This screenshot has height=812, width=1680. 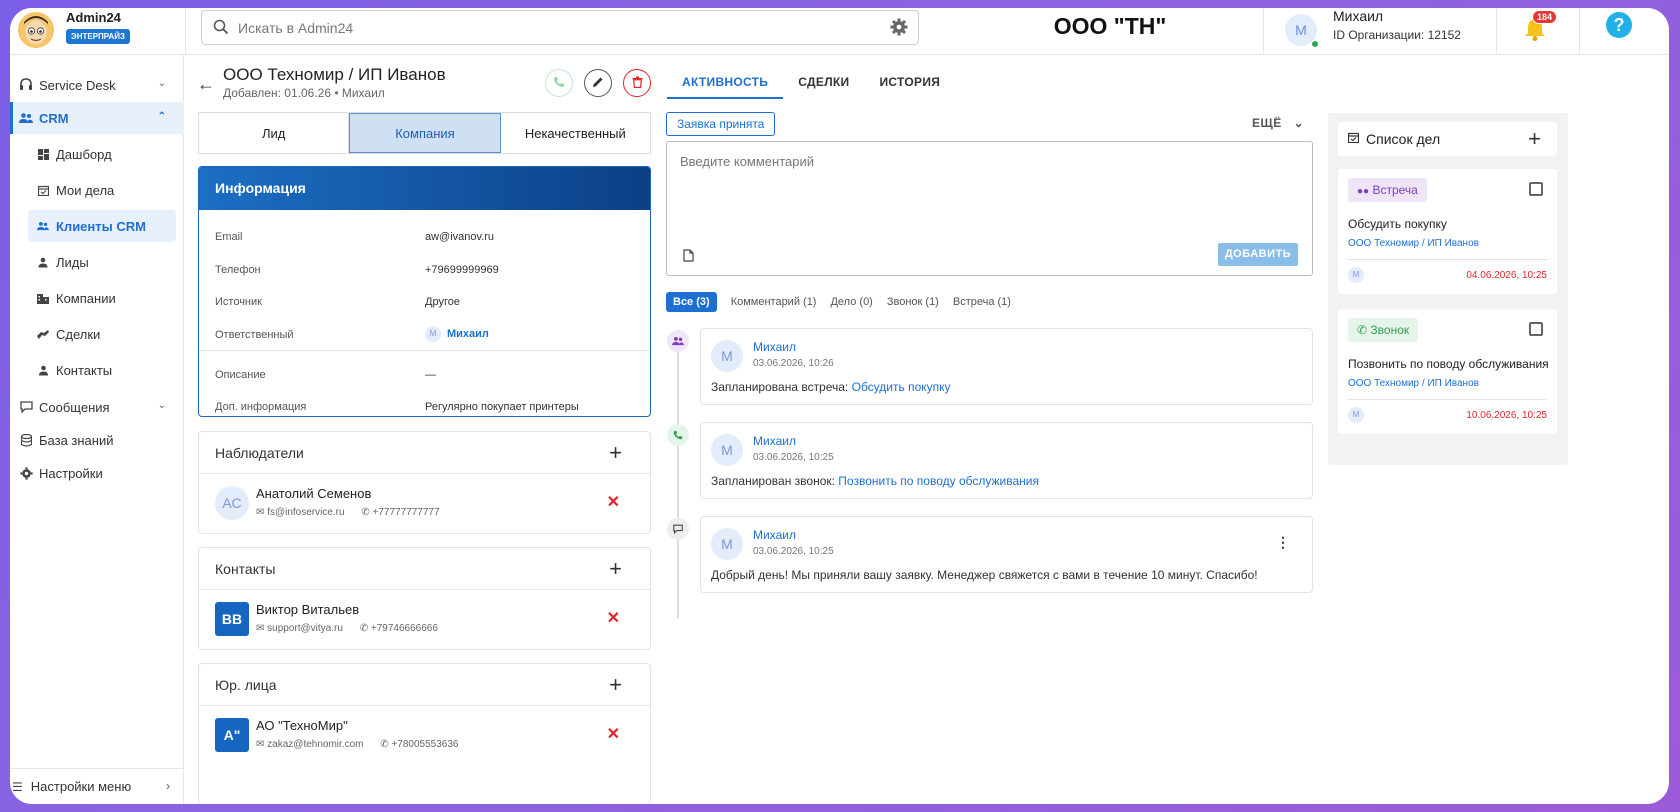 I want to click on sidebar-item-settings: Настройки, so click(x=97, y=473).